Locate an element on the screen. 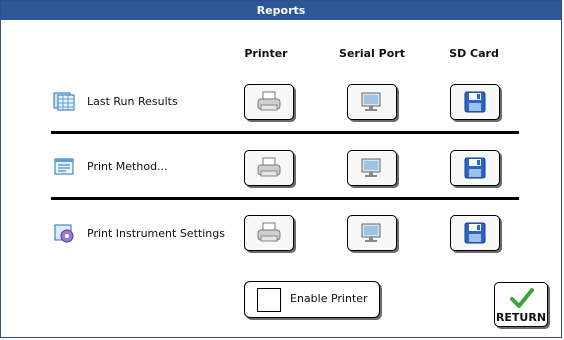  instrument-settings-printer-button is located at coordinates (269, 233).